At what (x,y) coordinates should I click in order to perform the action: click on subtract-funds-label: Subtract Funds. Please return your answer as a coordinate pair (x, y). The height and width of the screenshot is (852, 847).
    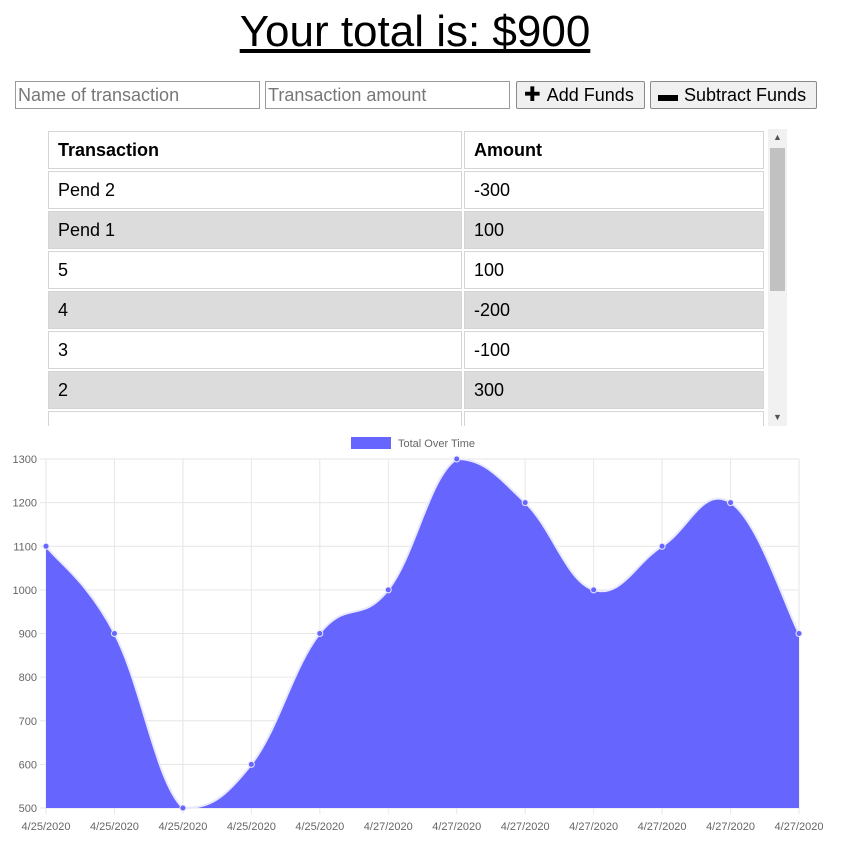
    Looking at the image, I should click on (745, 94).